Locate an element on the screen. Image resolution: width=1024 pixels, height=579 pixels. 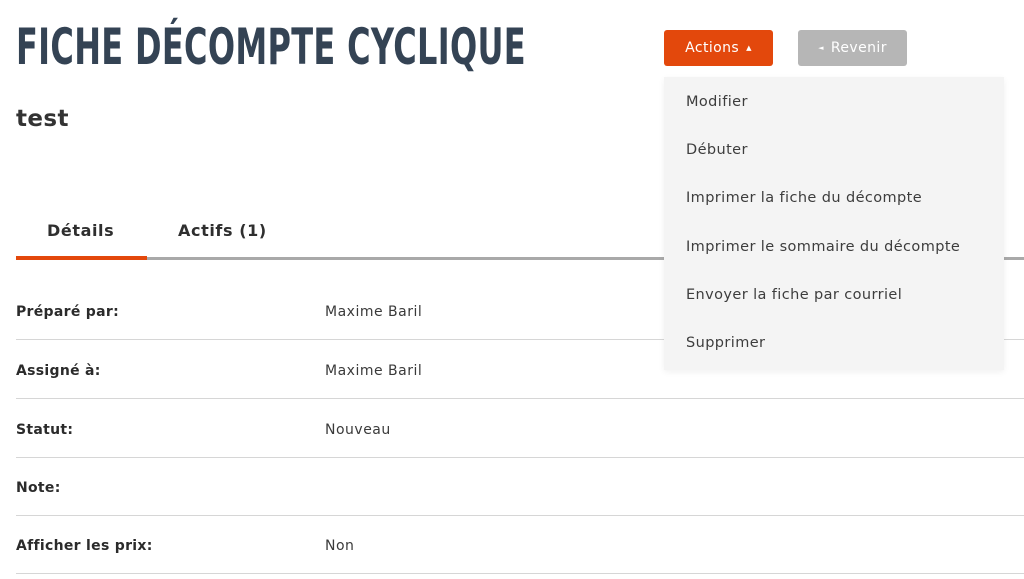
field-label: Assigné à: is located at coordinates (58, 371).